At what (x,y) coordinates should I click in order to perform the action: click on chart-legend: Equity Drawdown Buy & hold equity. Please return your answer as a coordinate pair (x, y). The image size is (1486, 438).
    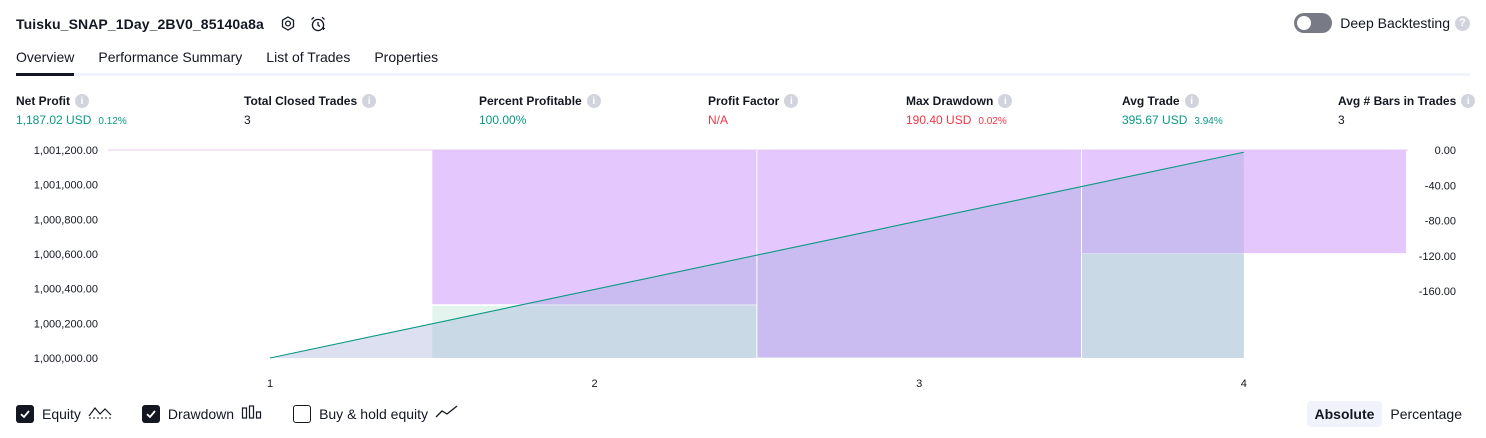
    Looking at the image, I should click on (252, 414).